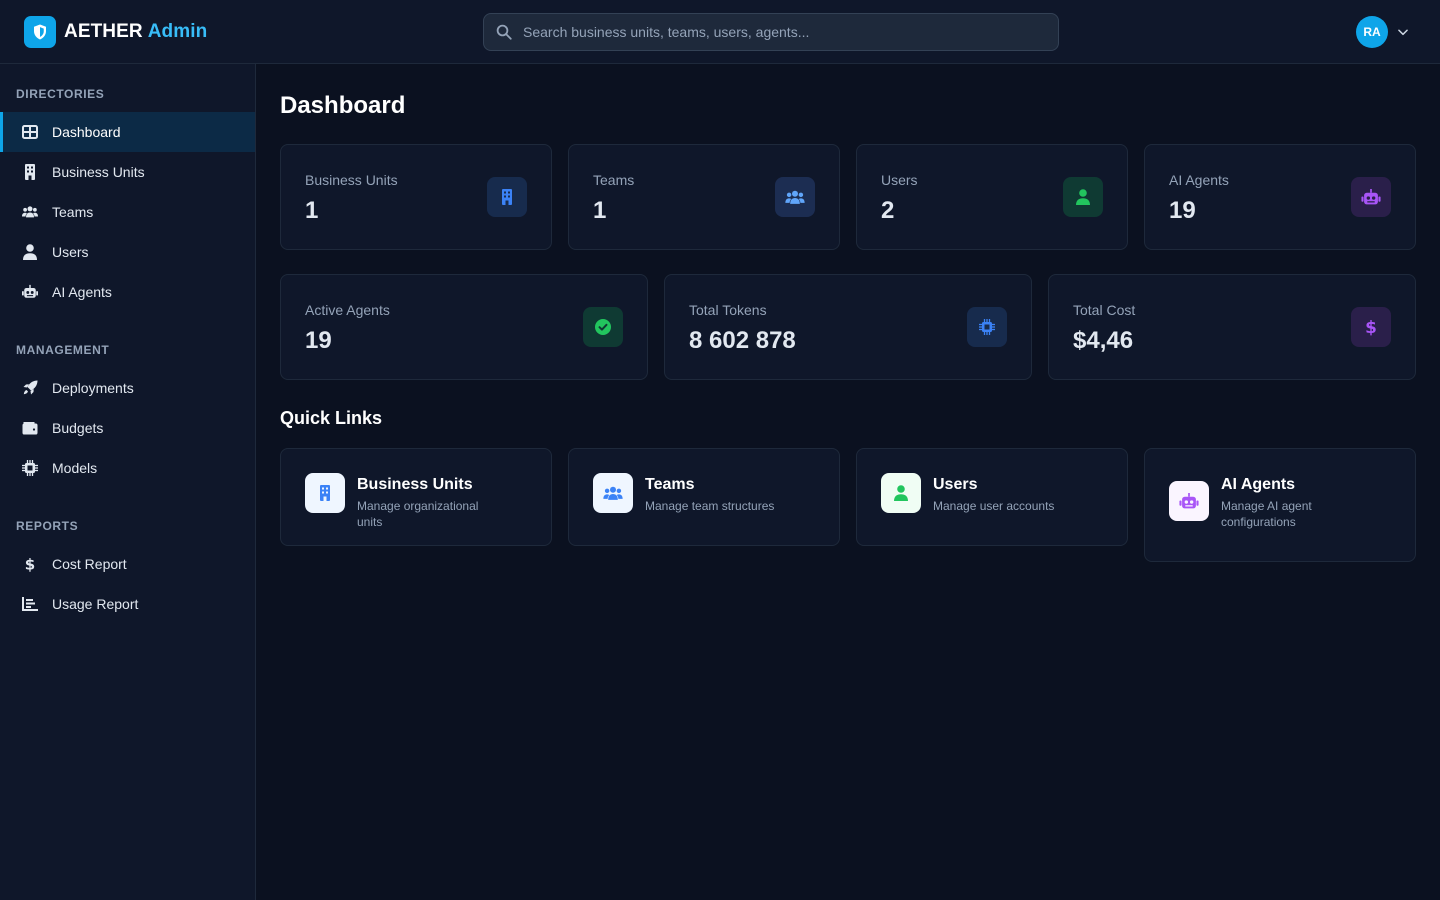  Describe the element at coordinates (888, 210) in the screenshot. I see `stat-value: 2` at that location.